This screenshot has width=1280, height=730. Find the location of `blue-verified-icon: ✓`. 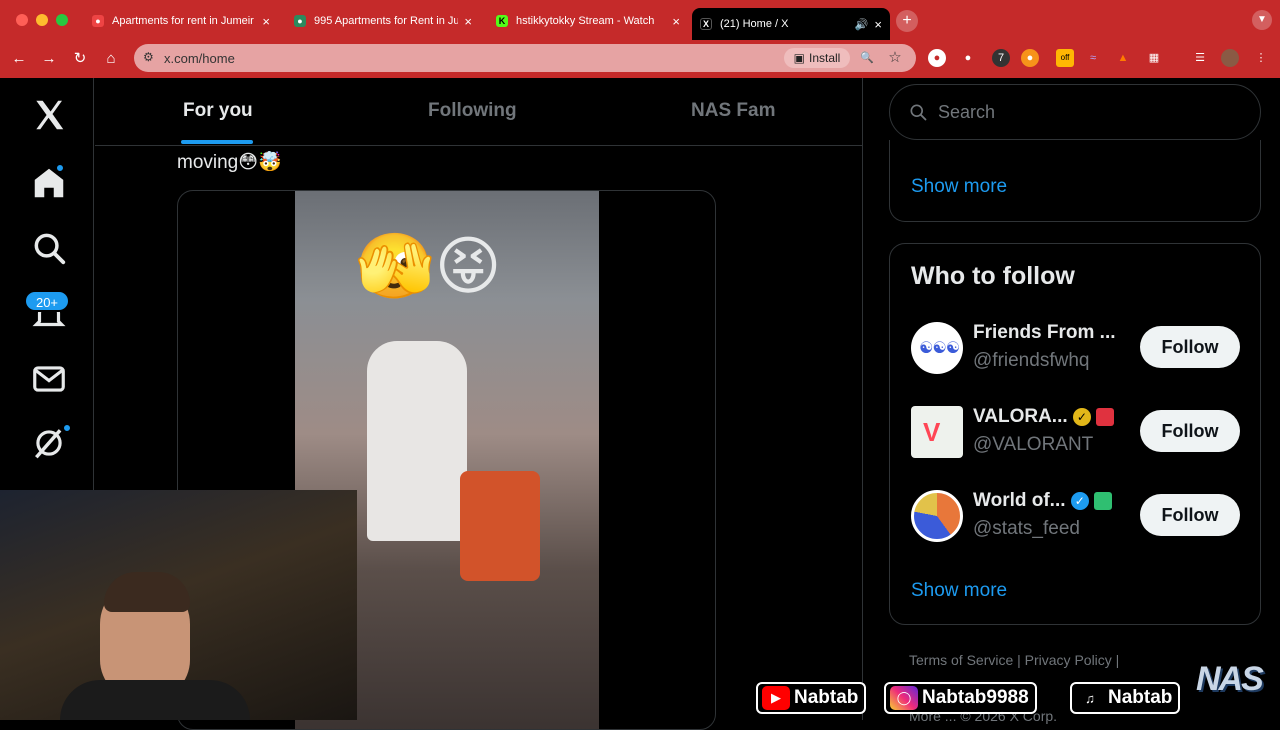

blue-verified-icon: ✓ is located at coordinates (1079, 500).